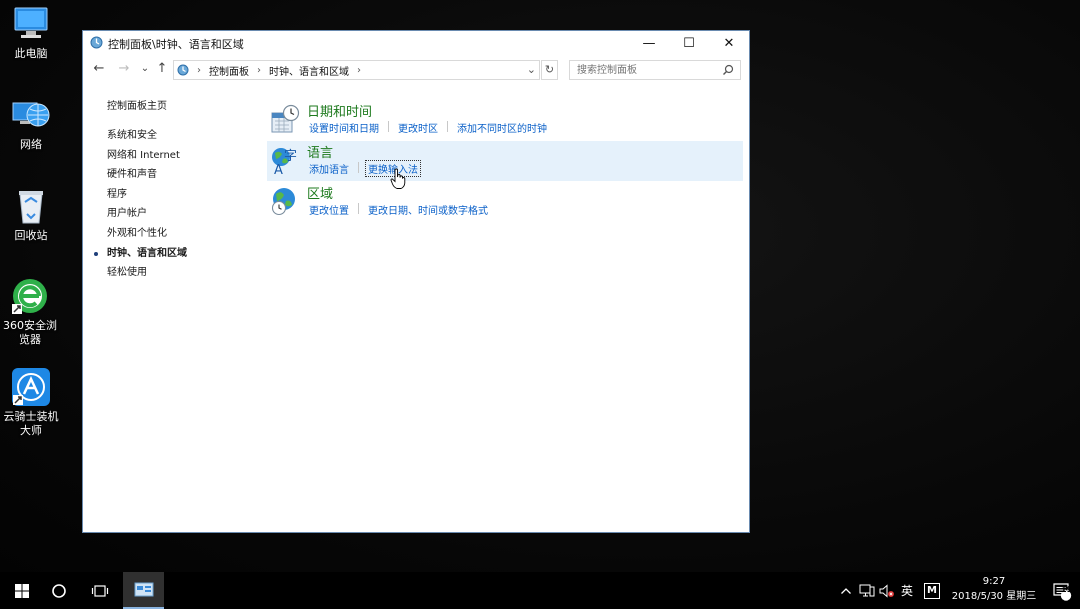 The image size is (1080, 609). Describe the element at coordinates (309, 70) in the screenshot. I see `breadcrumb-clock-language-region: 时钟、语言和区域` at that location.